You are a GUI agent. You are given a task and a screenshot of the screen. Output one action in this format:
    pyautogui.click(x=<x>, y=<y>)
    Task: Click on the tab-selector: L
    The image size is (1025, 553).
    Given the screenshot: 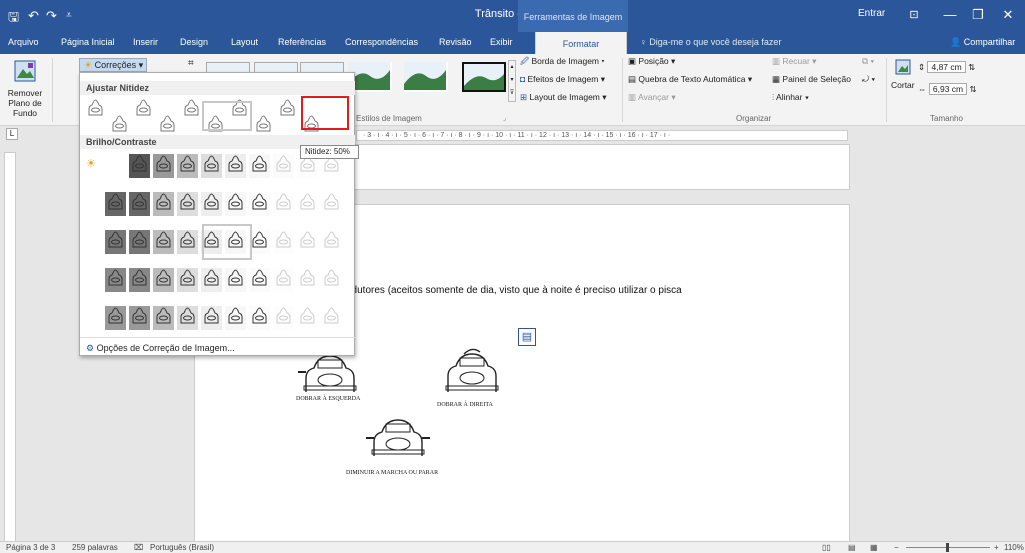 What is the action you would take?
    pyautogui.click(x=12, y=134)
    